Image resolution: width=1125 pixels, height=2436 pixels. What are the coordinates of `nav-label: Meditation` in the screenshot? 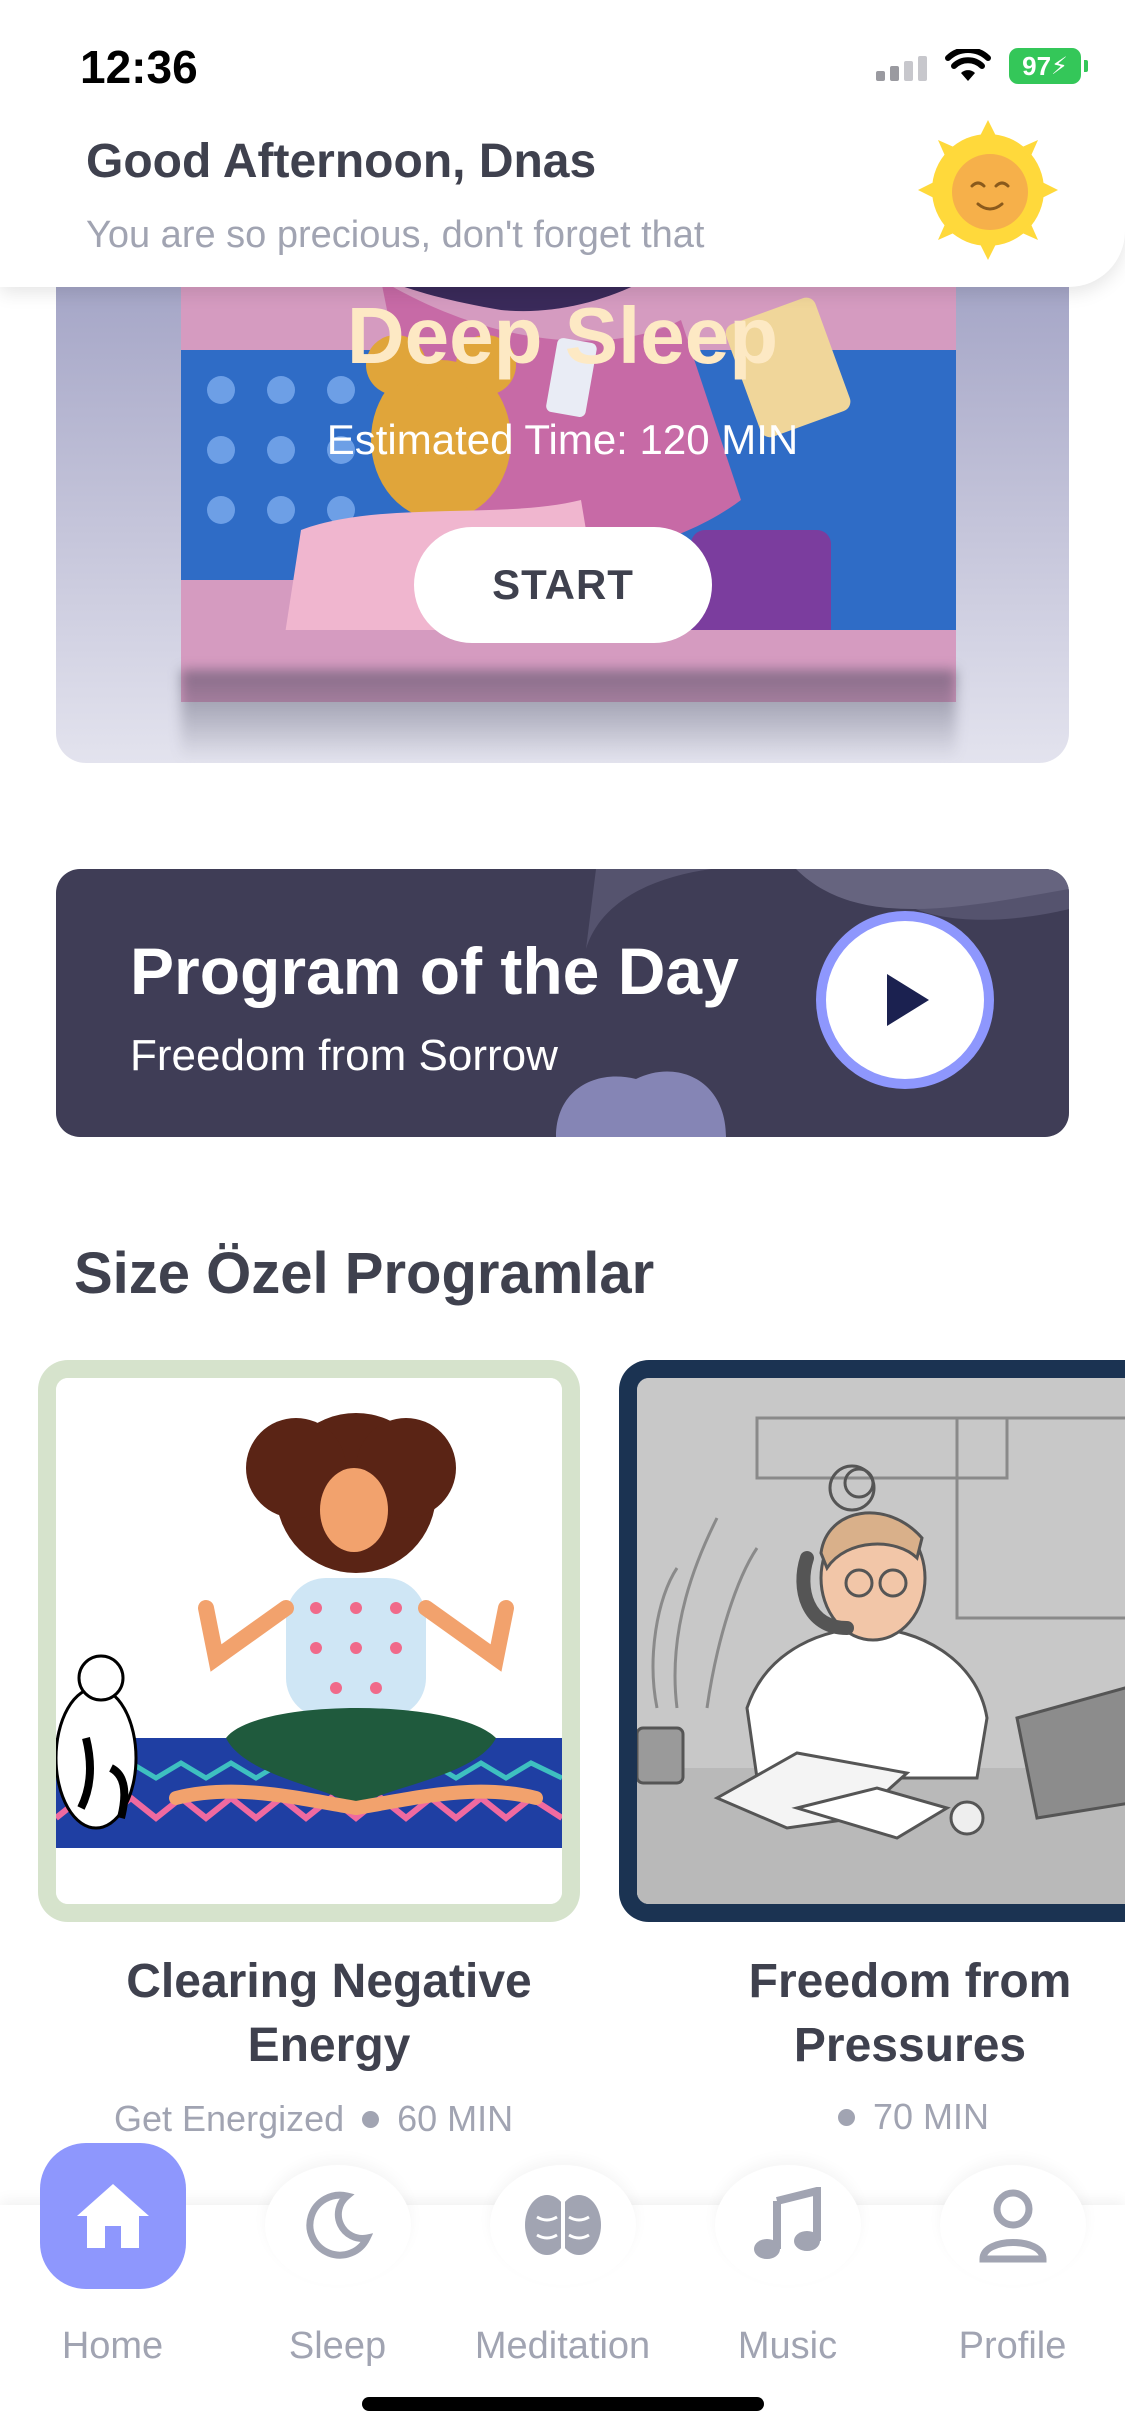 It's located at (562, 2346).